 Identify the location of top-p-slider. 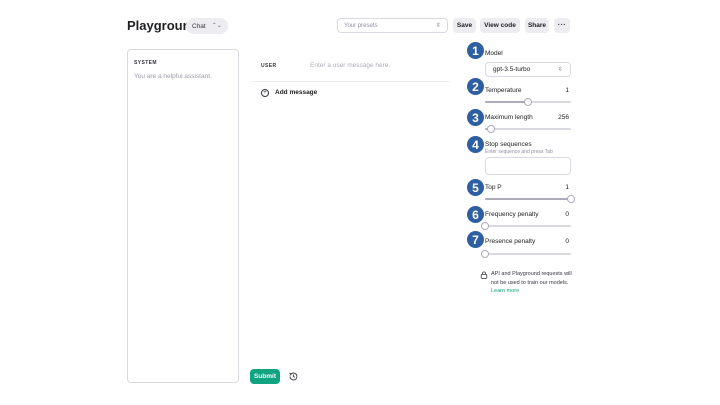
(530, 199).